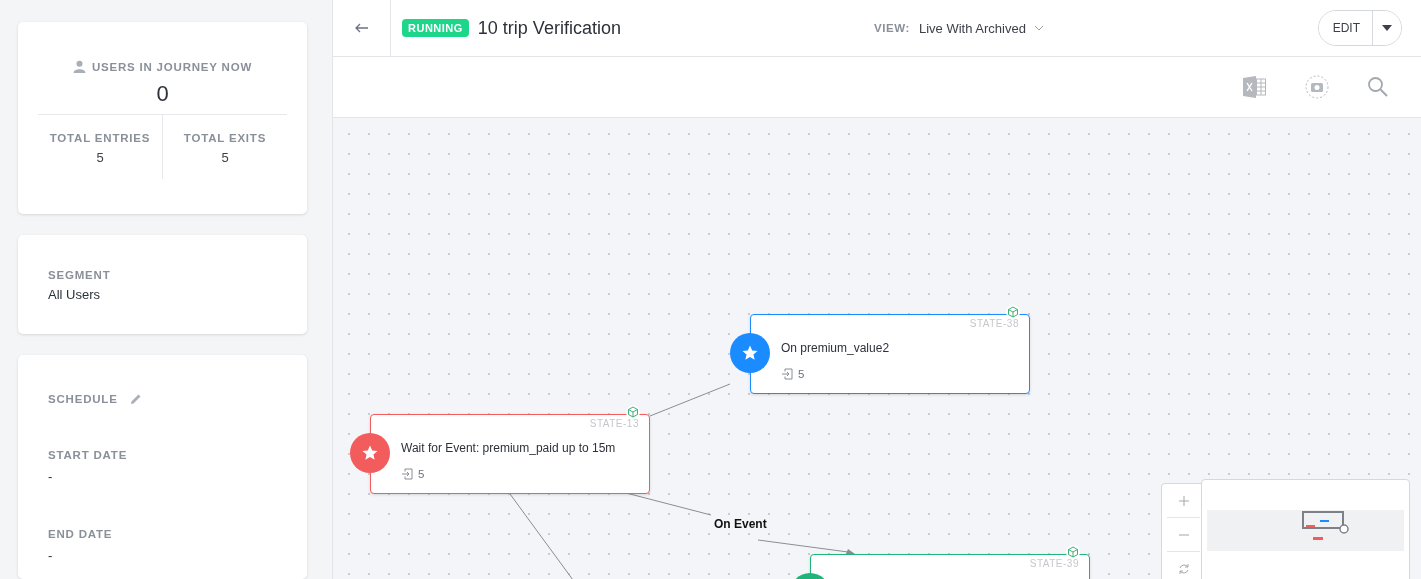 The width and height of the screenshot is (1421, 579). I want to click on status-badge: RUNNING, so click(435, 28).